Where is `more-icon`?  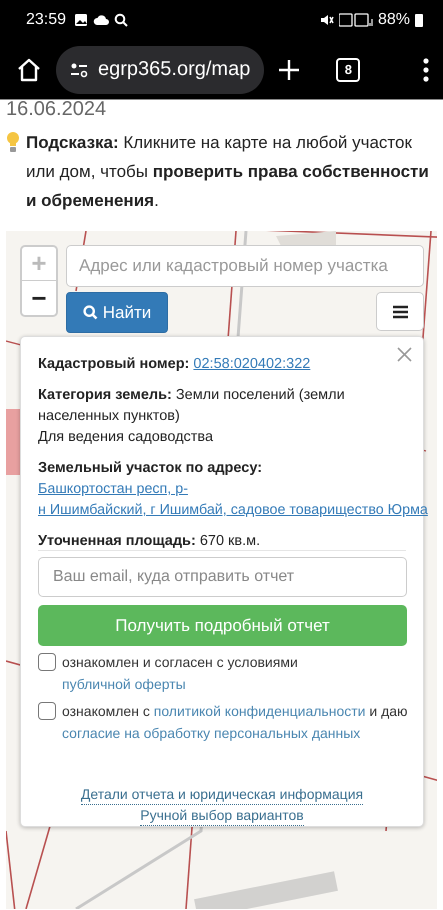 more-icon is located at coordinates (426, 70).